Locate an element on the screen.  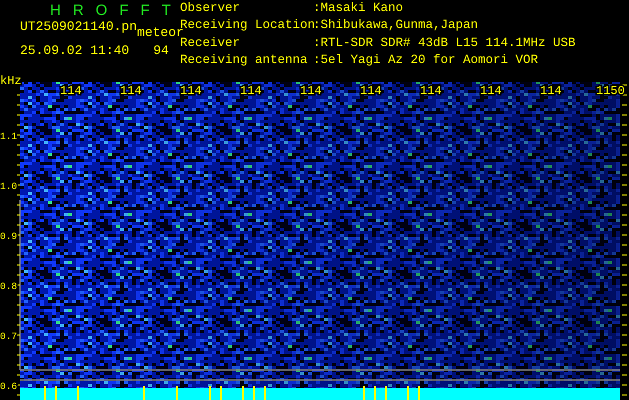
info-label: Receiving antenna is located at coordinates (244, 61).